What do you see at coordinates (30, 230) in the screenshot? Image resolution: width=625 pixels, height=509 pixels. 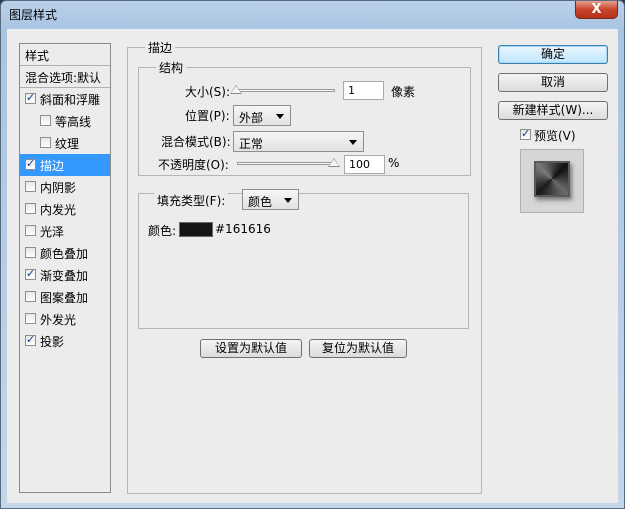 I see `satin-checkbox` at bounding box center [30, 230].